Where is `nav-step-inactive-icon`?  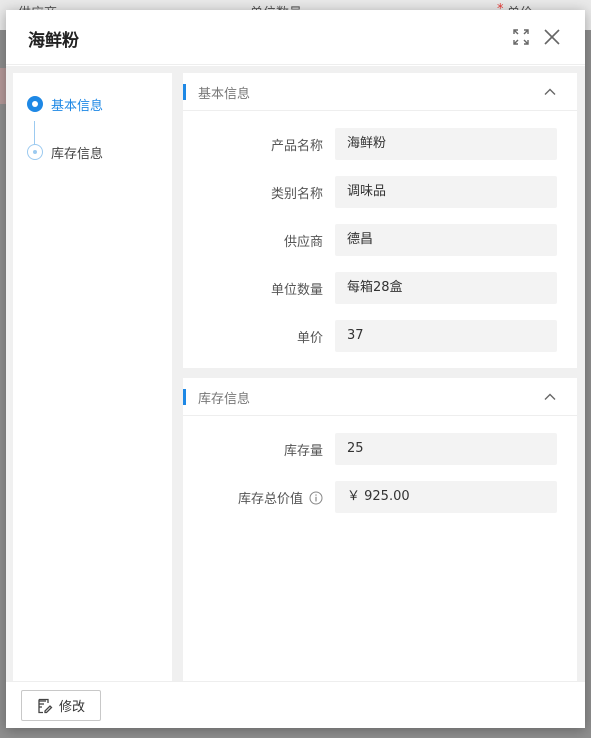
nav-step-inactive-icon is located at coordinates (35, 152).